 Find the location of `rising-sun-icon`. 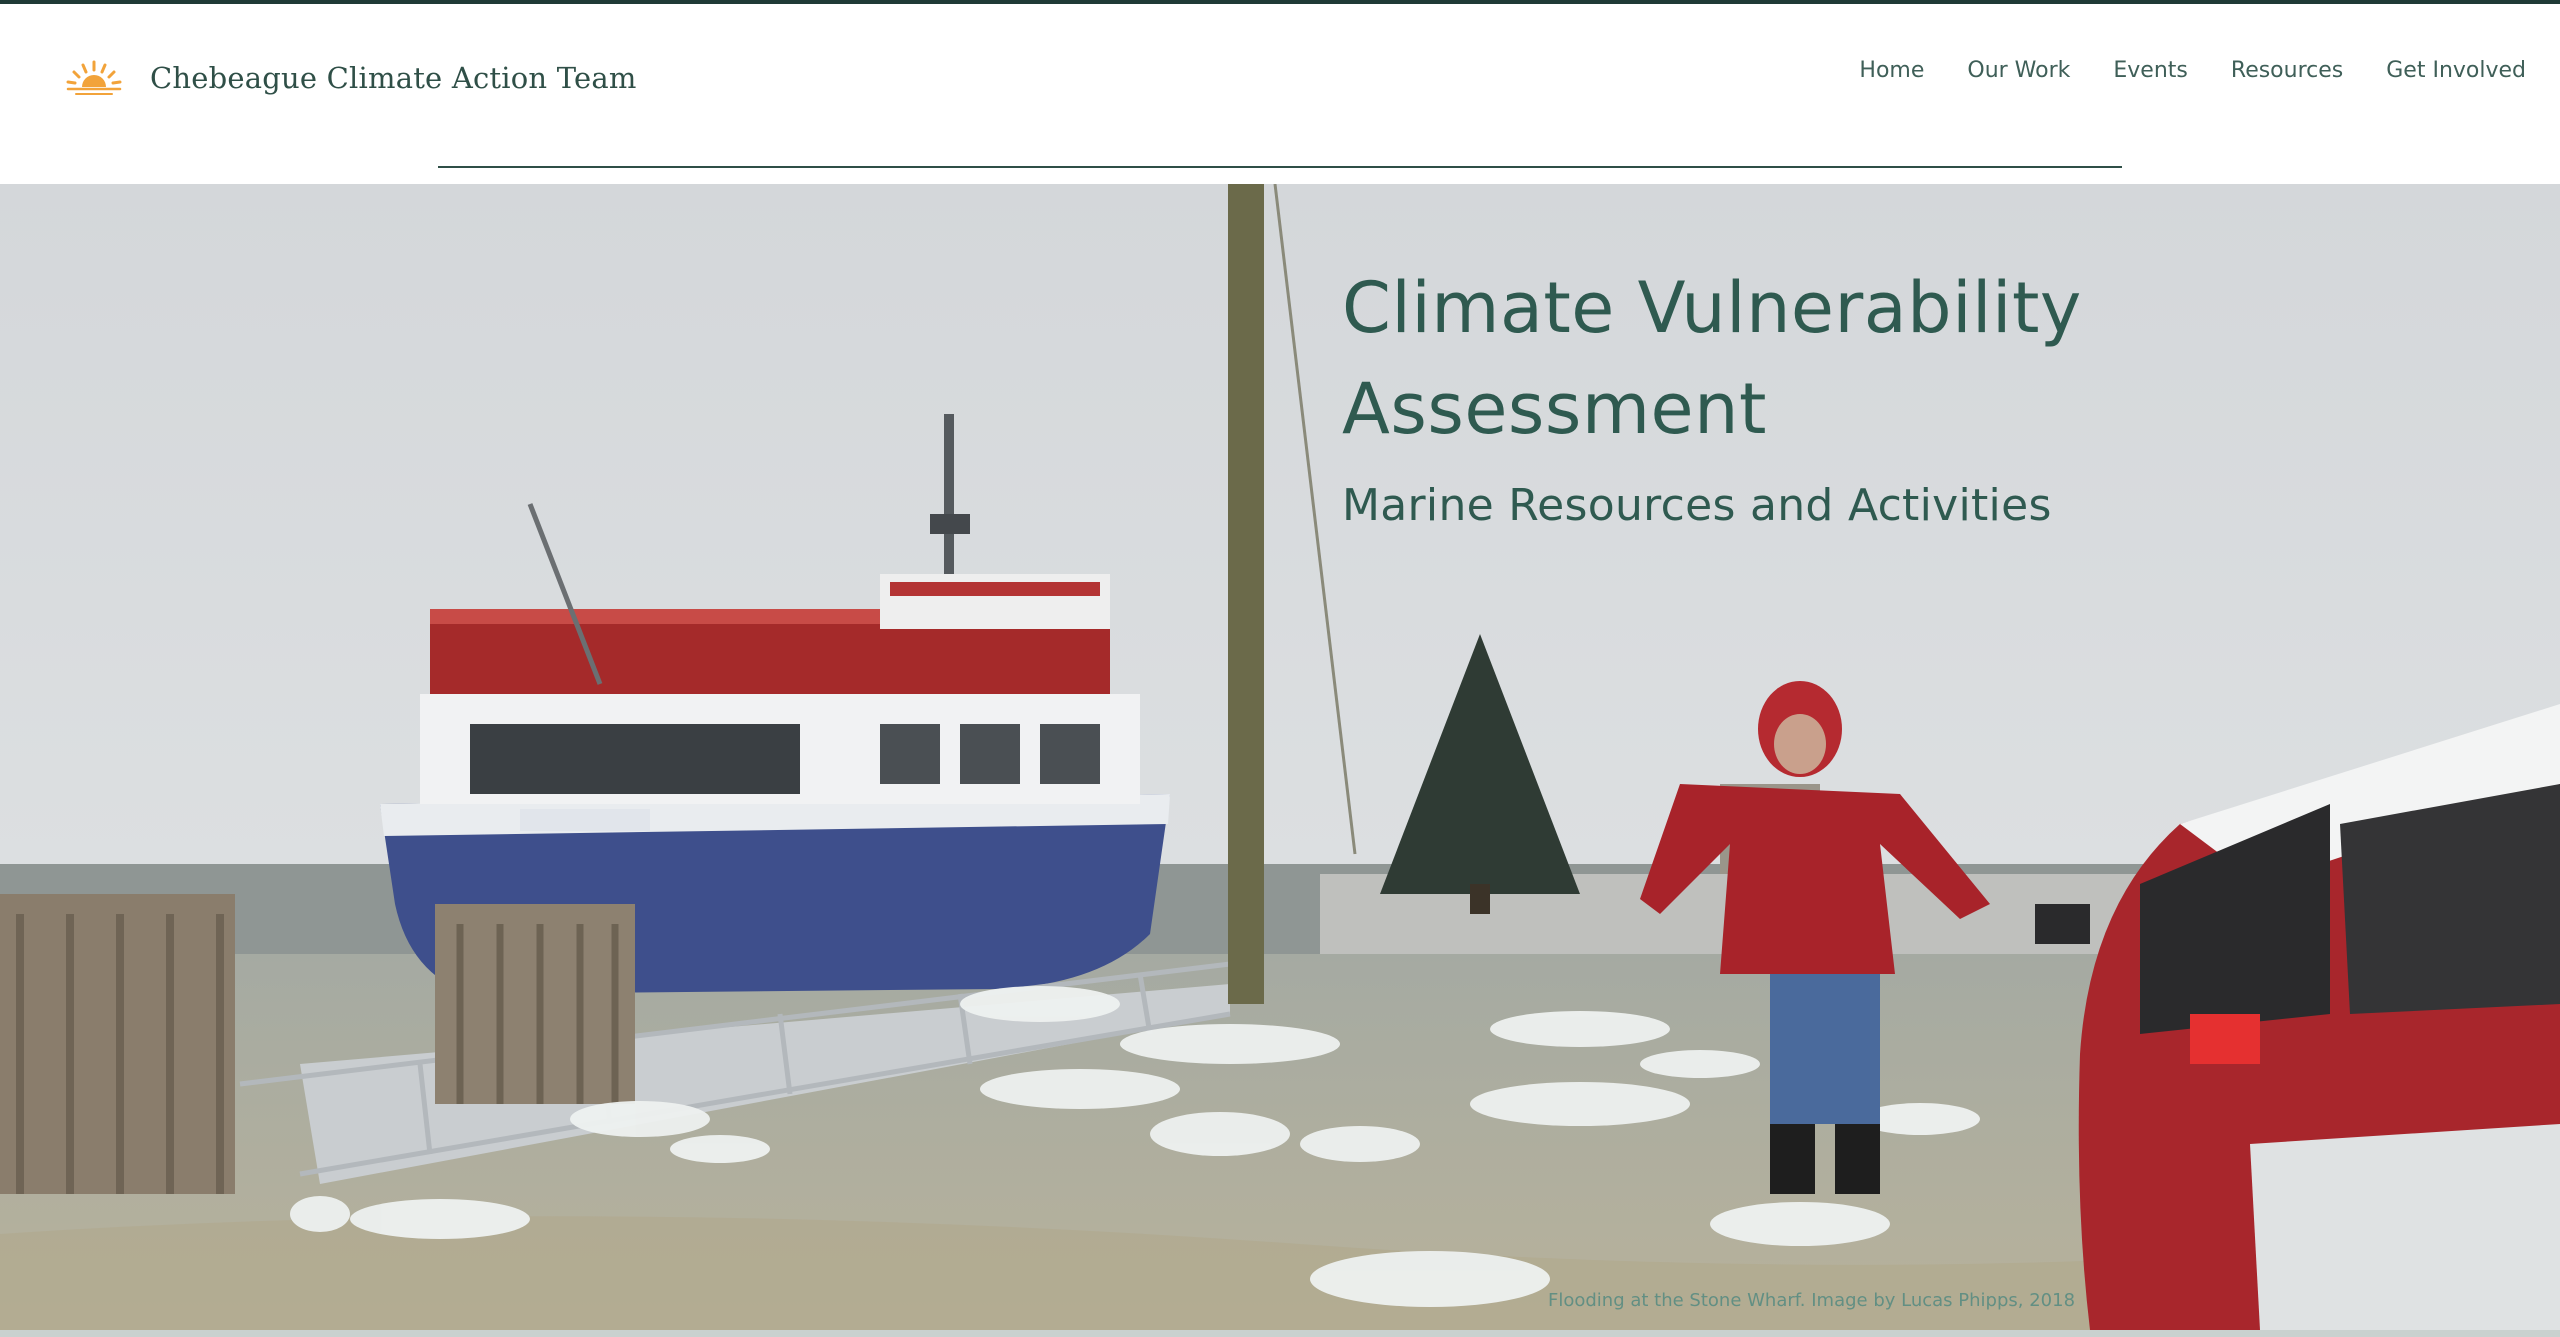

rising-sun-icon is located at coordinates (94, 77).